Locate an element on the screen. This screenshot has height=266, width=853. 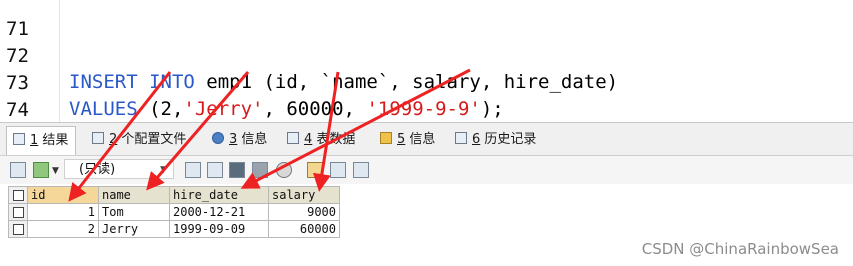
result-tab-bar: 1 结果 2 个配置文件 3 信息 4 表数据 5 信息 6 历史记录 is located at coordinates (426, 139).